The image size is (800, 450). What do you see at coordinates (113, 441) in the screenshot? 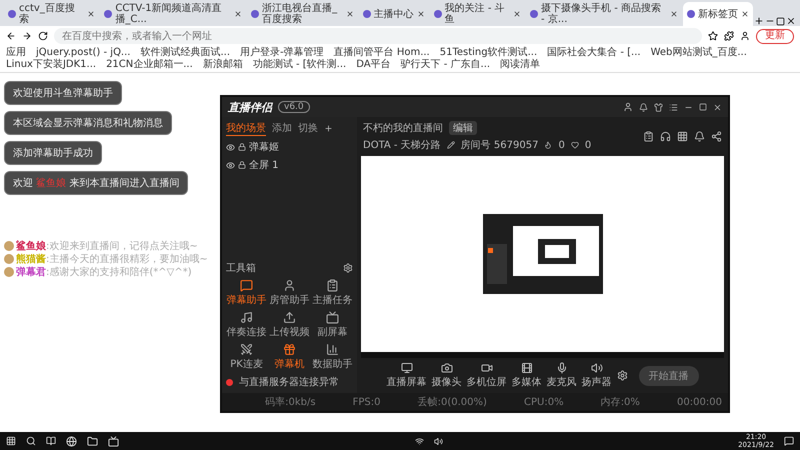
I see `app-icon` at bounding box center [113, 441].